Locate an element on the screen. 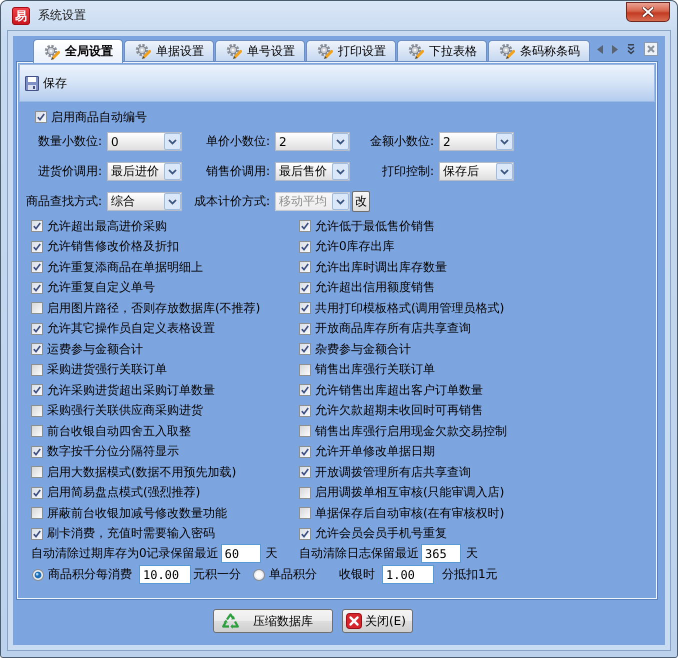 Image resolution: width=678 pixels, height=658 pixels. input-field: 60 is located at coordinates (240, 553).